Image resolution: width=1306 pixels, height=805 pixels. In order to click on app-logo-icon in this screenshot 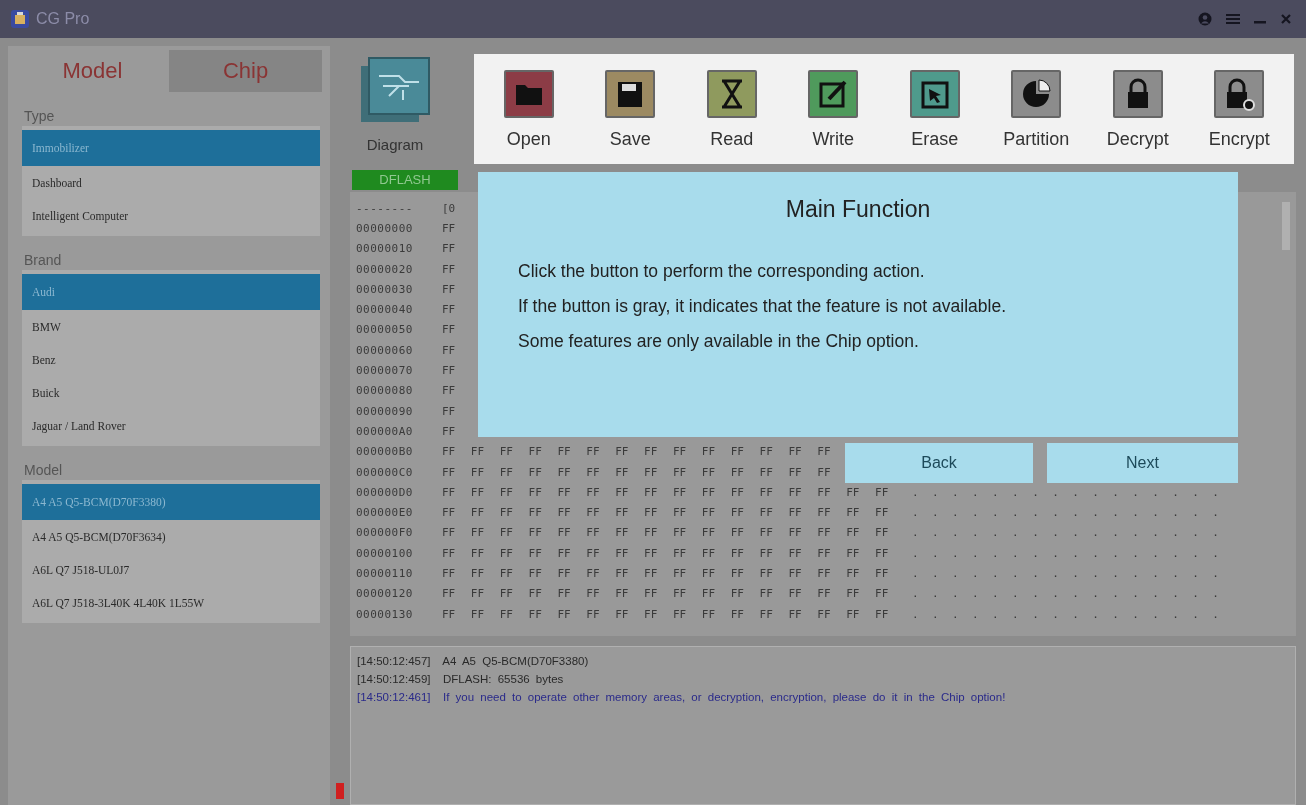, I will do `click(20, 19)`.